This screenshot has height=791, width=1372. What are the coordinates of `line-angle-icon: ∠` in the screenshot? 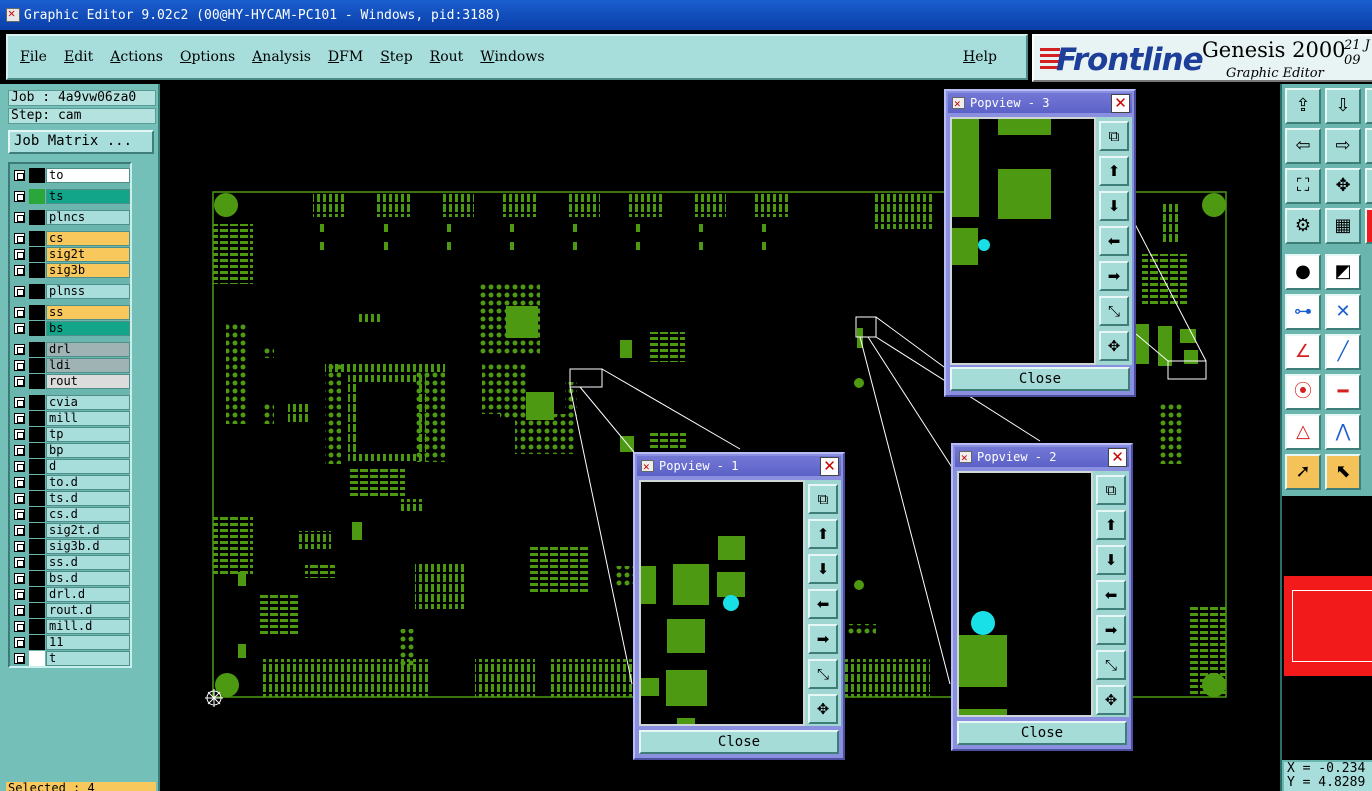 It's located at (1303, 352).